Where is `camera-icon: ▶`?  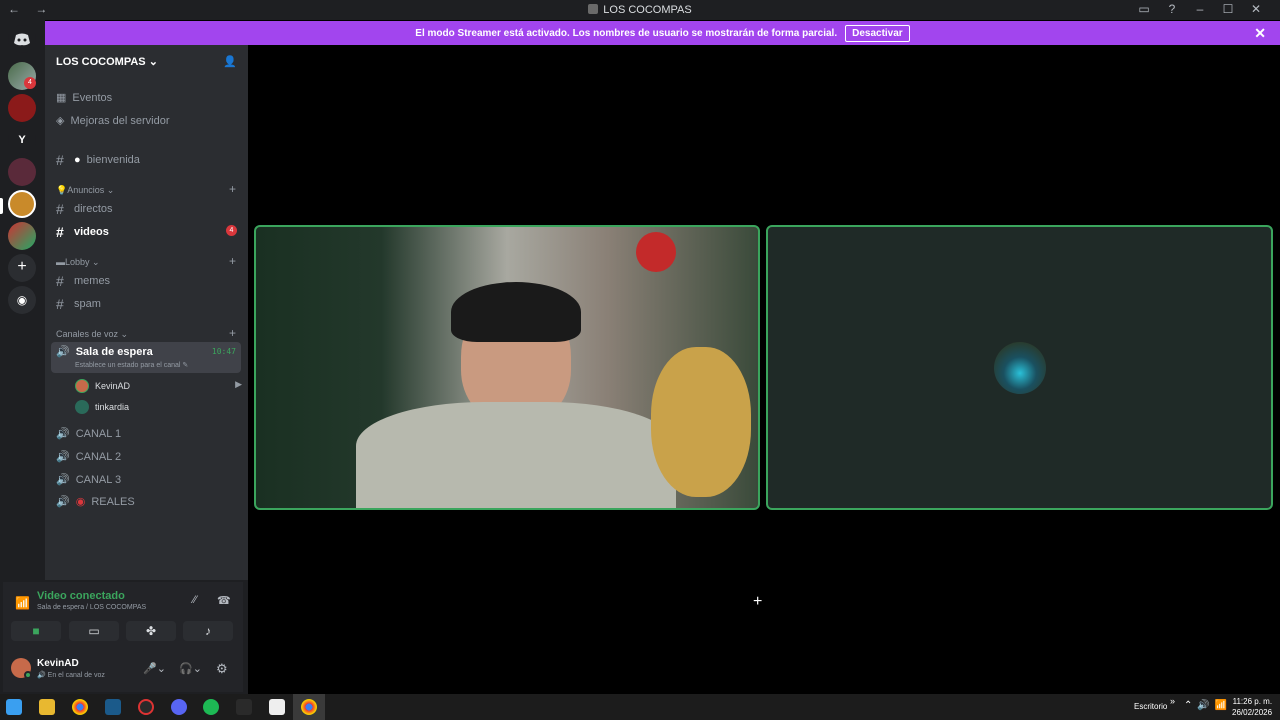 camera-icon: ▶ is located at coordinates (238, 384).